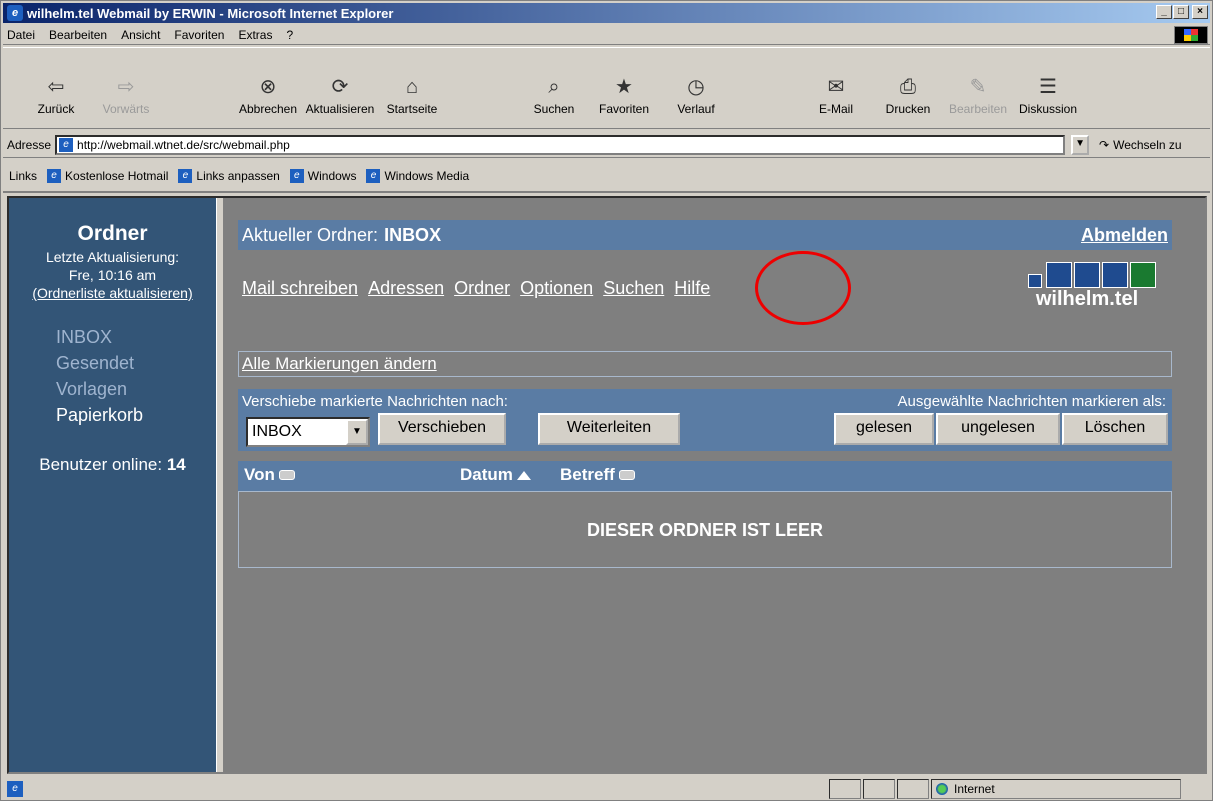 The width and height of the screenshot is (1213, 801). What do you see at coordinates (705, 235) in the screenshot?
I see `folder-header: Aktueller Ordner: INBOX Abmelden` at bounding box center [705, 235].